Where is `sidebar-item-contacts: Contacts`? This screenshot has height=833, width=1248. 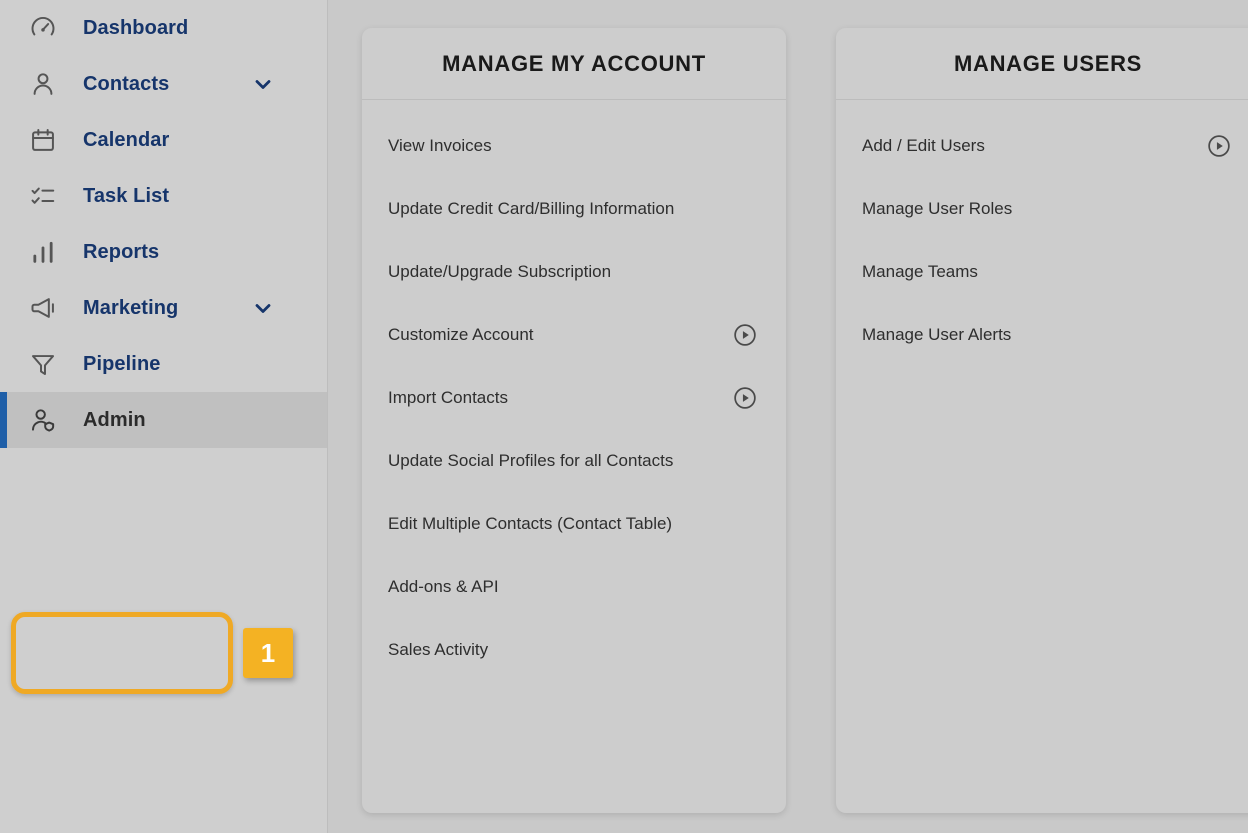
sidebar-item-contacts: Contacts is located at coordinates (163, 84).